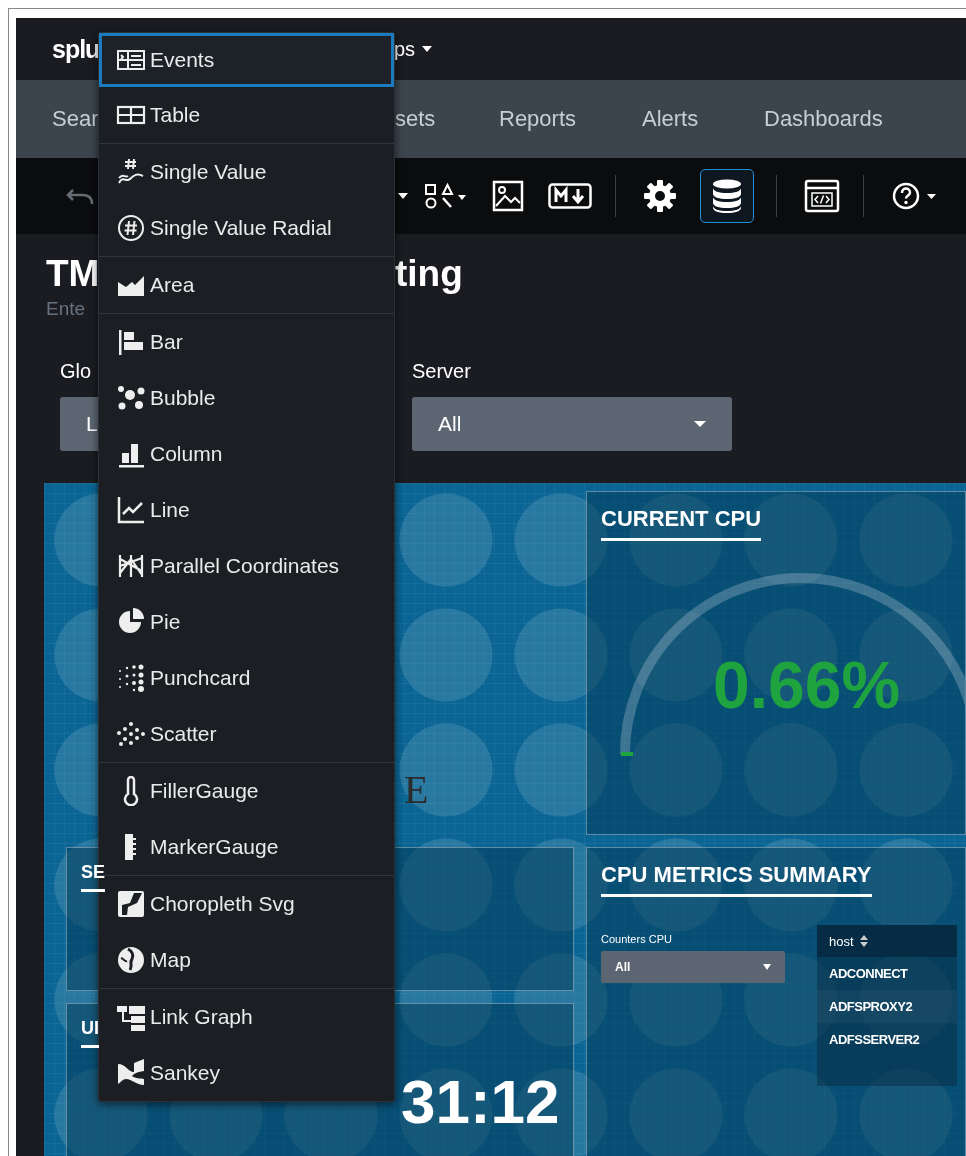 The width and height of the screenshot is (966, 1156). I want to click on panel-title: CPU METRICS SUMMARY, so click(736, 879).